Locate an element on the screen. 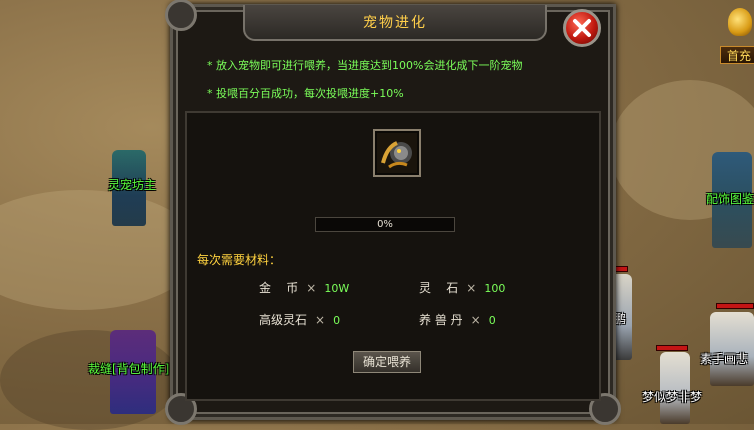 The image size is (754, 430). material-gold: 金 币 × 10W is located at coordinates (304, 287).